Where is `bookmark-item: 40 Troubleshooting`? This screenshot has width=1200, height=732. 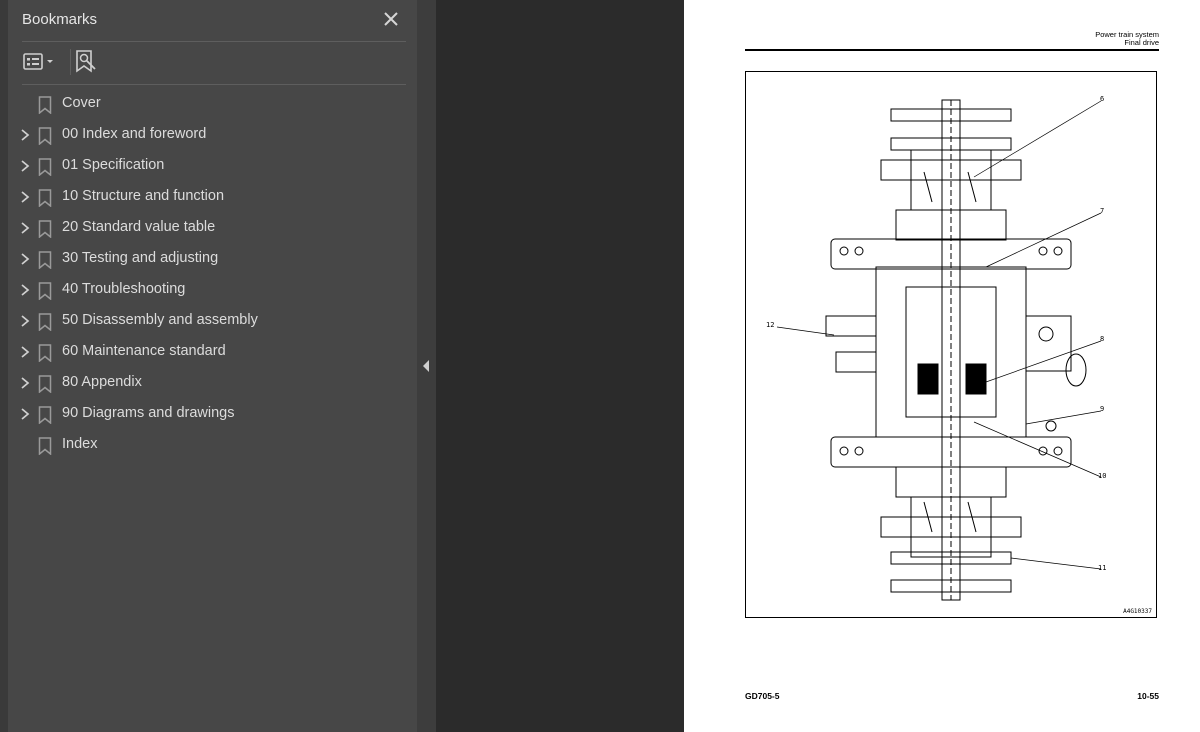 bookmark-item: 40 Troubleshooting is located at coordinates (212, 290).